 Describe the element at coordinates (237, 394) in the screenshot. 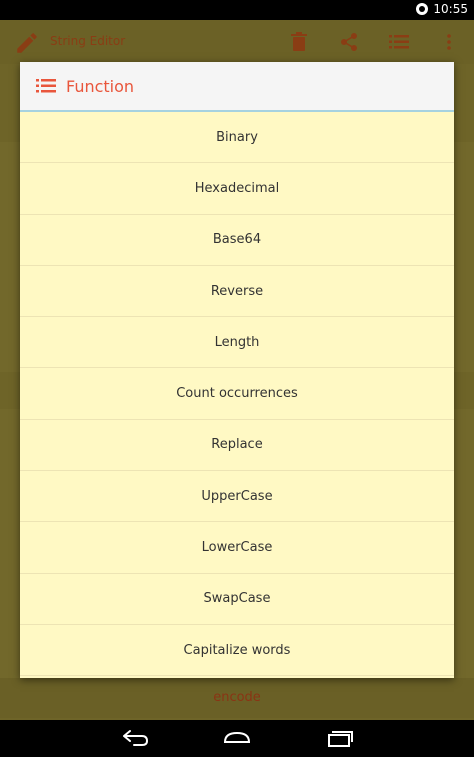

I see `function-item-count-occurrences: Count occurrences` at that location.